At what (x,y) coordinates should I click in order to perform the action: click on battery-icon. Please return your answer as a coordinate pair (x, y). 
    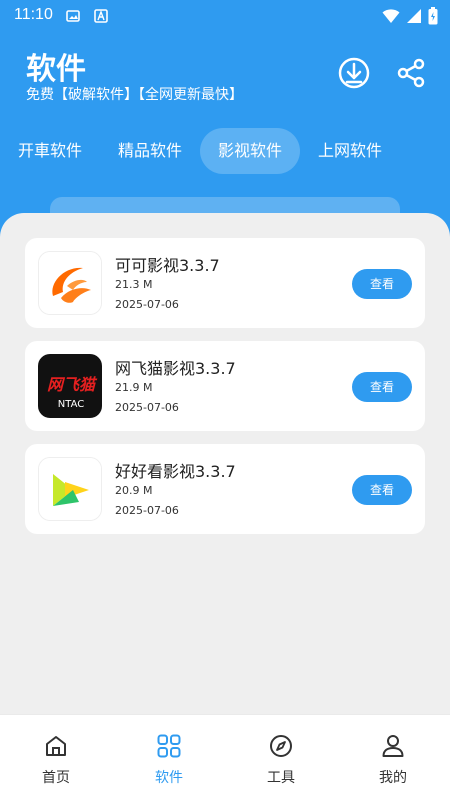
    Looking at the image, I should click on (433, 16).